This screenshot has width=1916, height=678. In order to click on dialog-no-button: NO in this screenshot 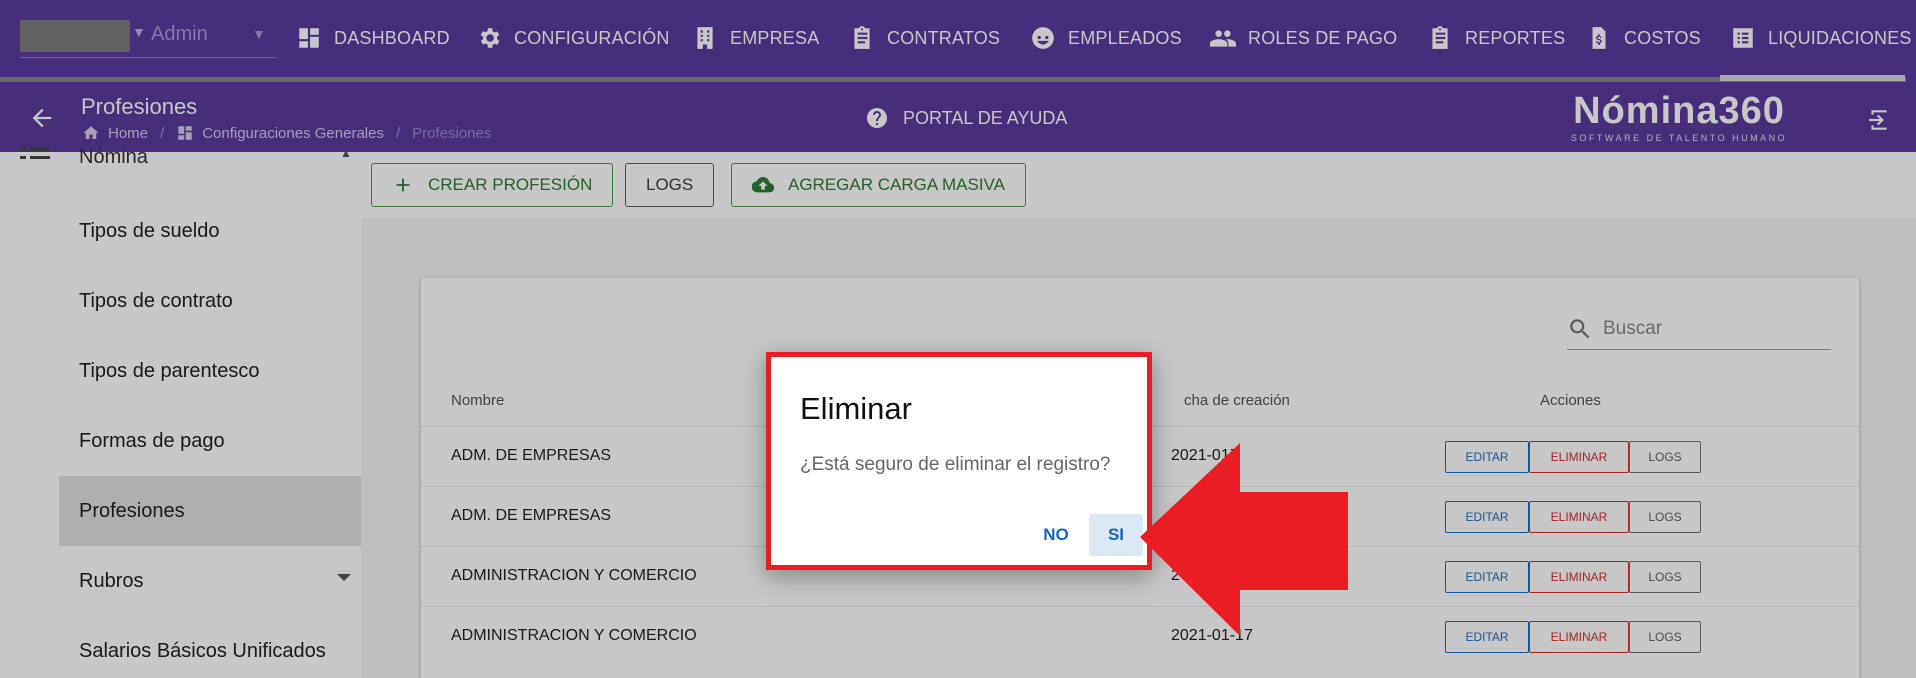, I will do `click(1056, 535)`.